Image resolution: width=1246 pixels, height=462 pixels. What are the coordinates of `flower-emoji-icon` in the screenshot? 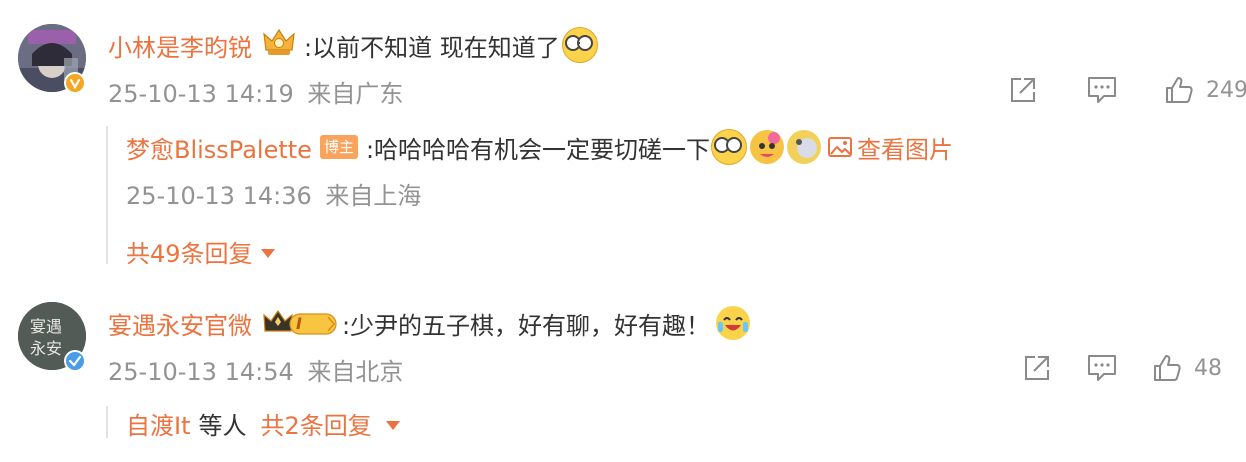 It's located at (767, 147).